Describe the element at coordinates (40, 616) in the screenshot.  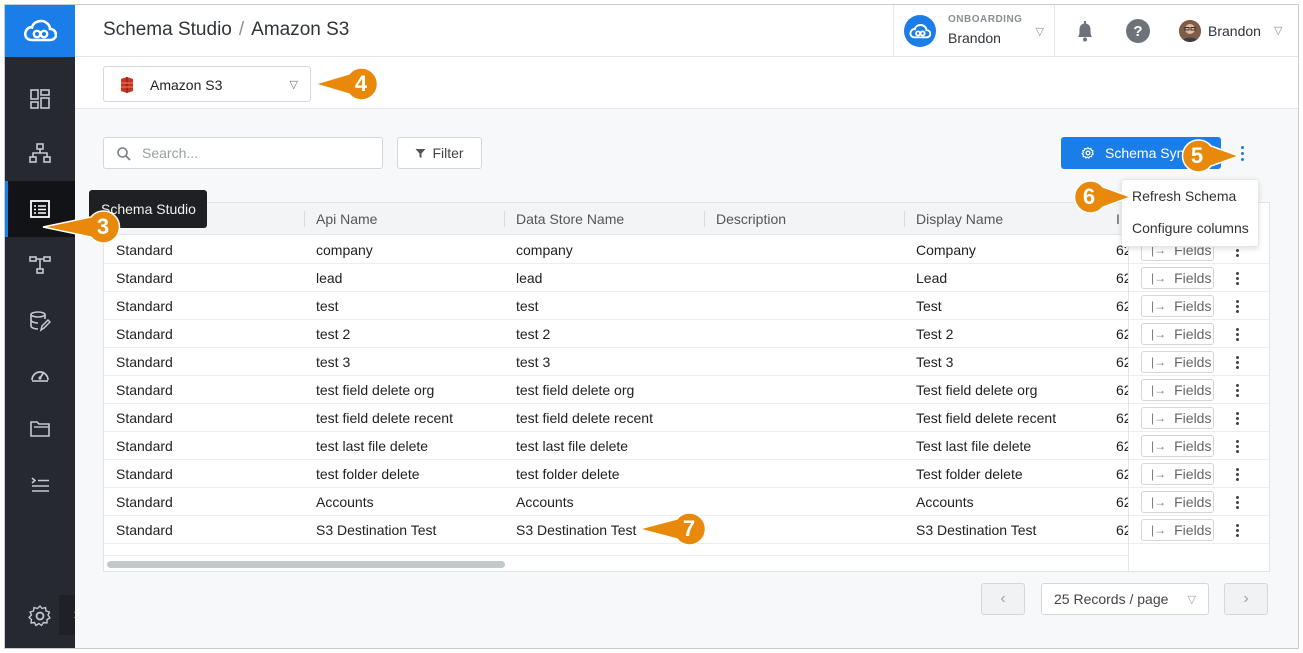
I see `gear-icon` at that location.